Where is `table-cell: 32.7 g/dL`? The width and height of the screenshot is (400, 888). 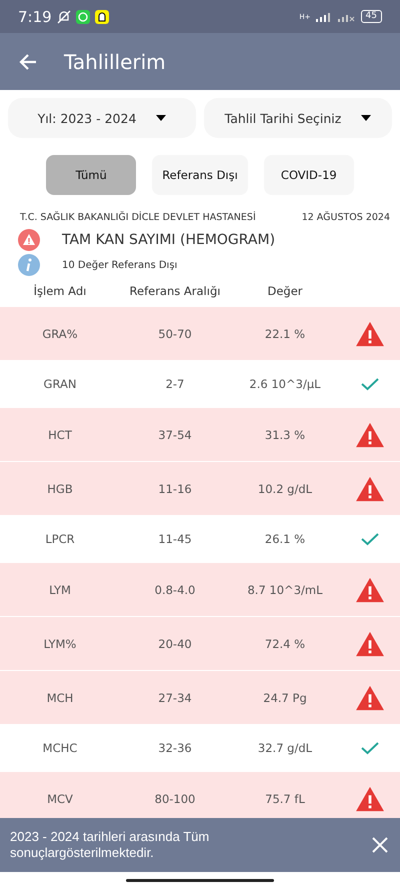 table-cell: 32.7 g/dL is located at coordinates (285, 748).